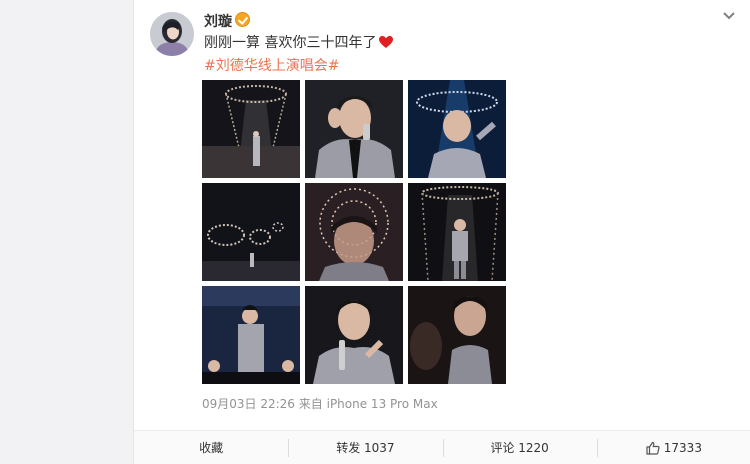 The width and height of the screenshot is (750, 464). What do you see at coordinates (242, 19) in the screenshot?
I see `verified-badge-icon` at bounding box center [242, 19].